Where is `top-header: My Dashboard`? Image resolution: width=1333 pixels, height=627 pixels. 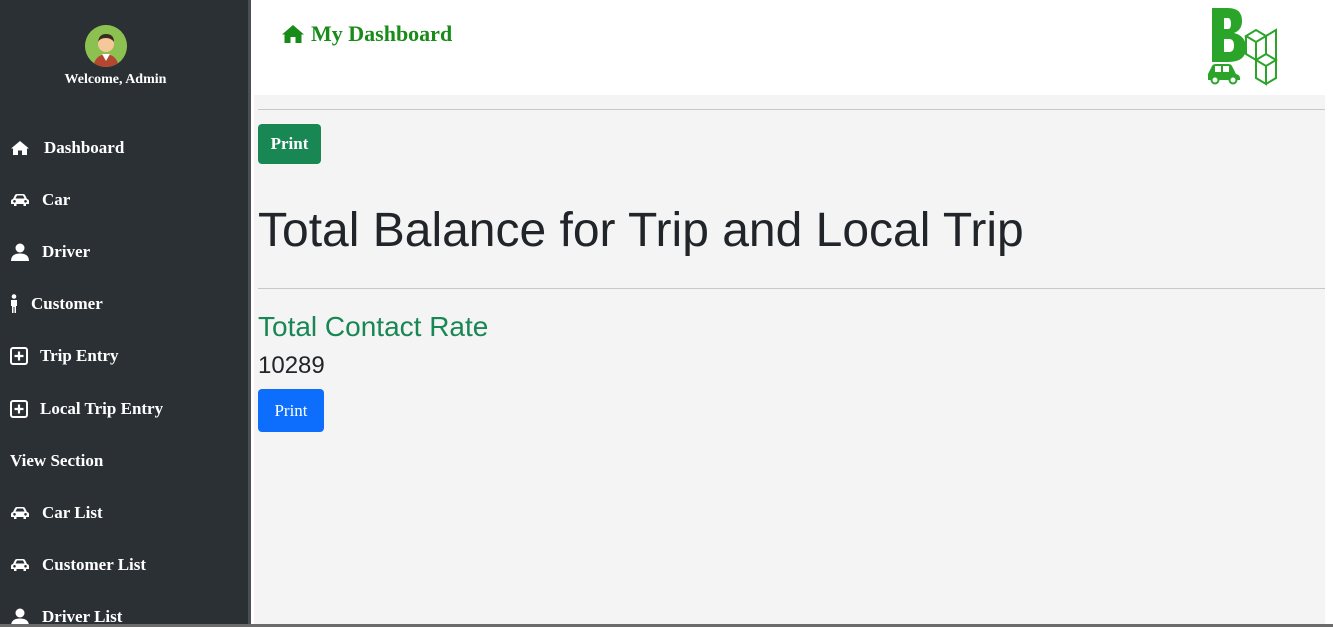 top-header: My Dashboard is located at coordinates (793, 47).